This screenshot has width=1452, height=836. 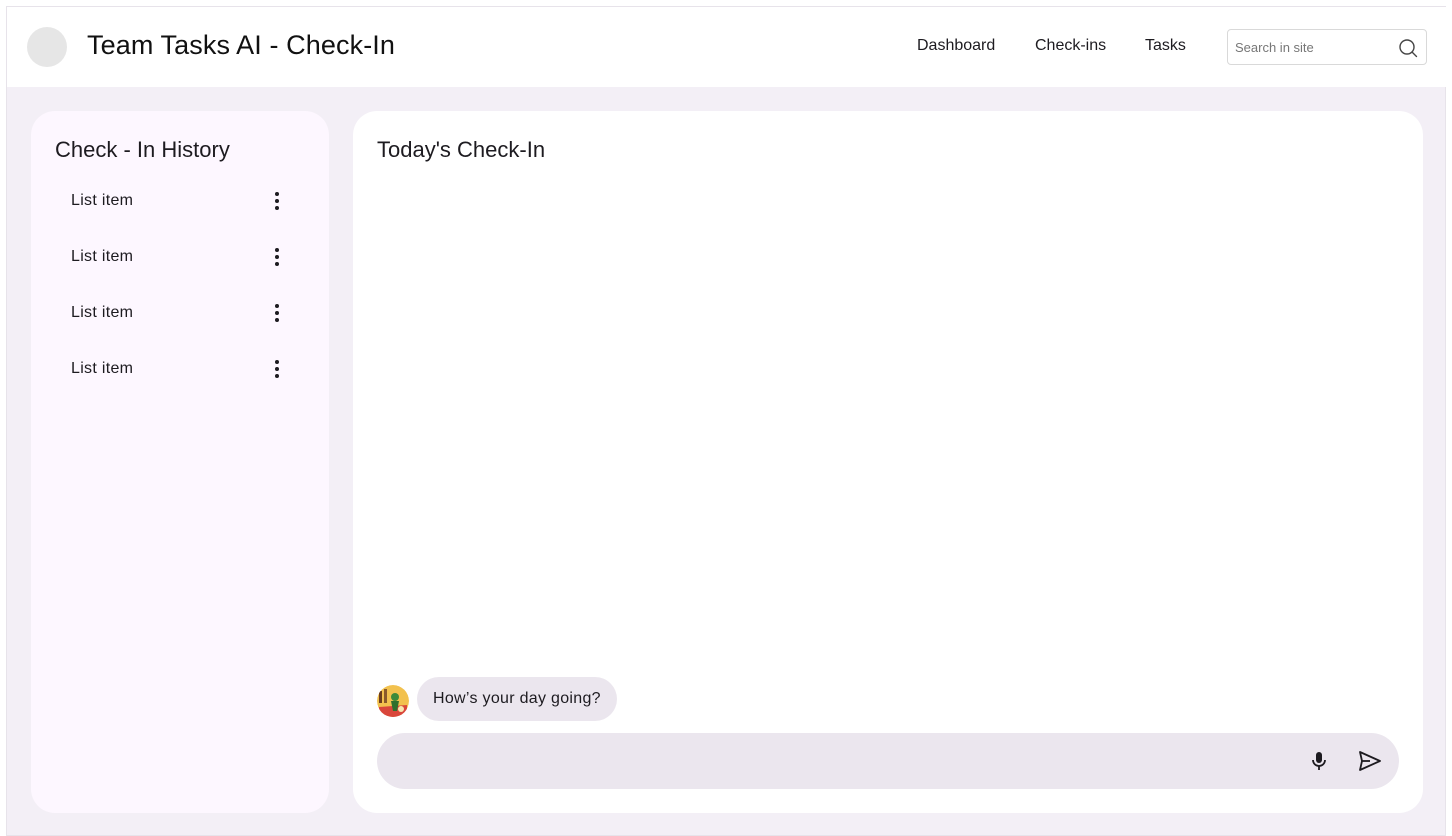 I want to click on send-icon, so click(x=1370, y=761).